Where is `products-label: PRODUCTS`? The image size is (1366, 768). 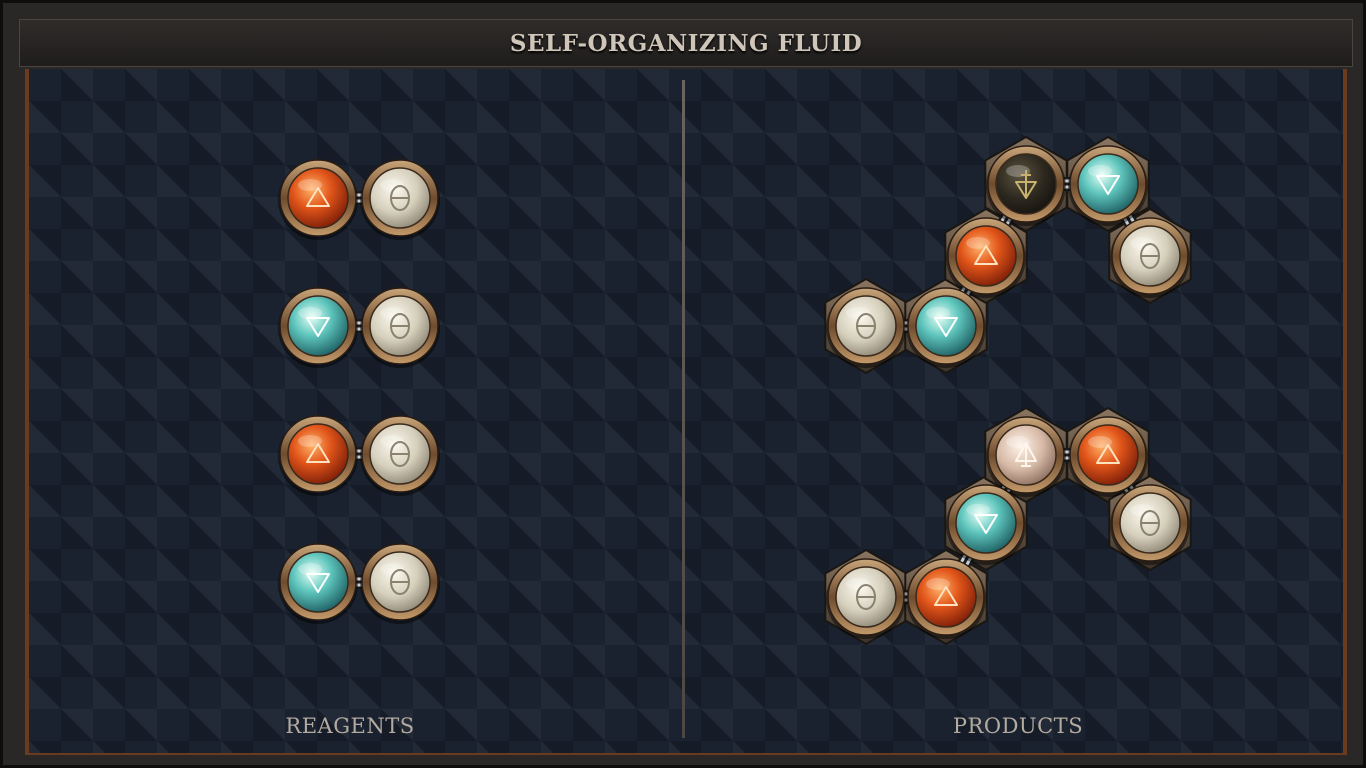 products-label: PRODUCTS is located at coordinates (1018, 726).